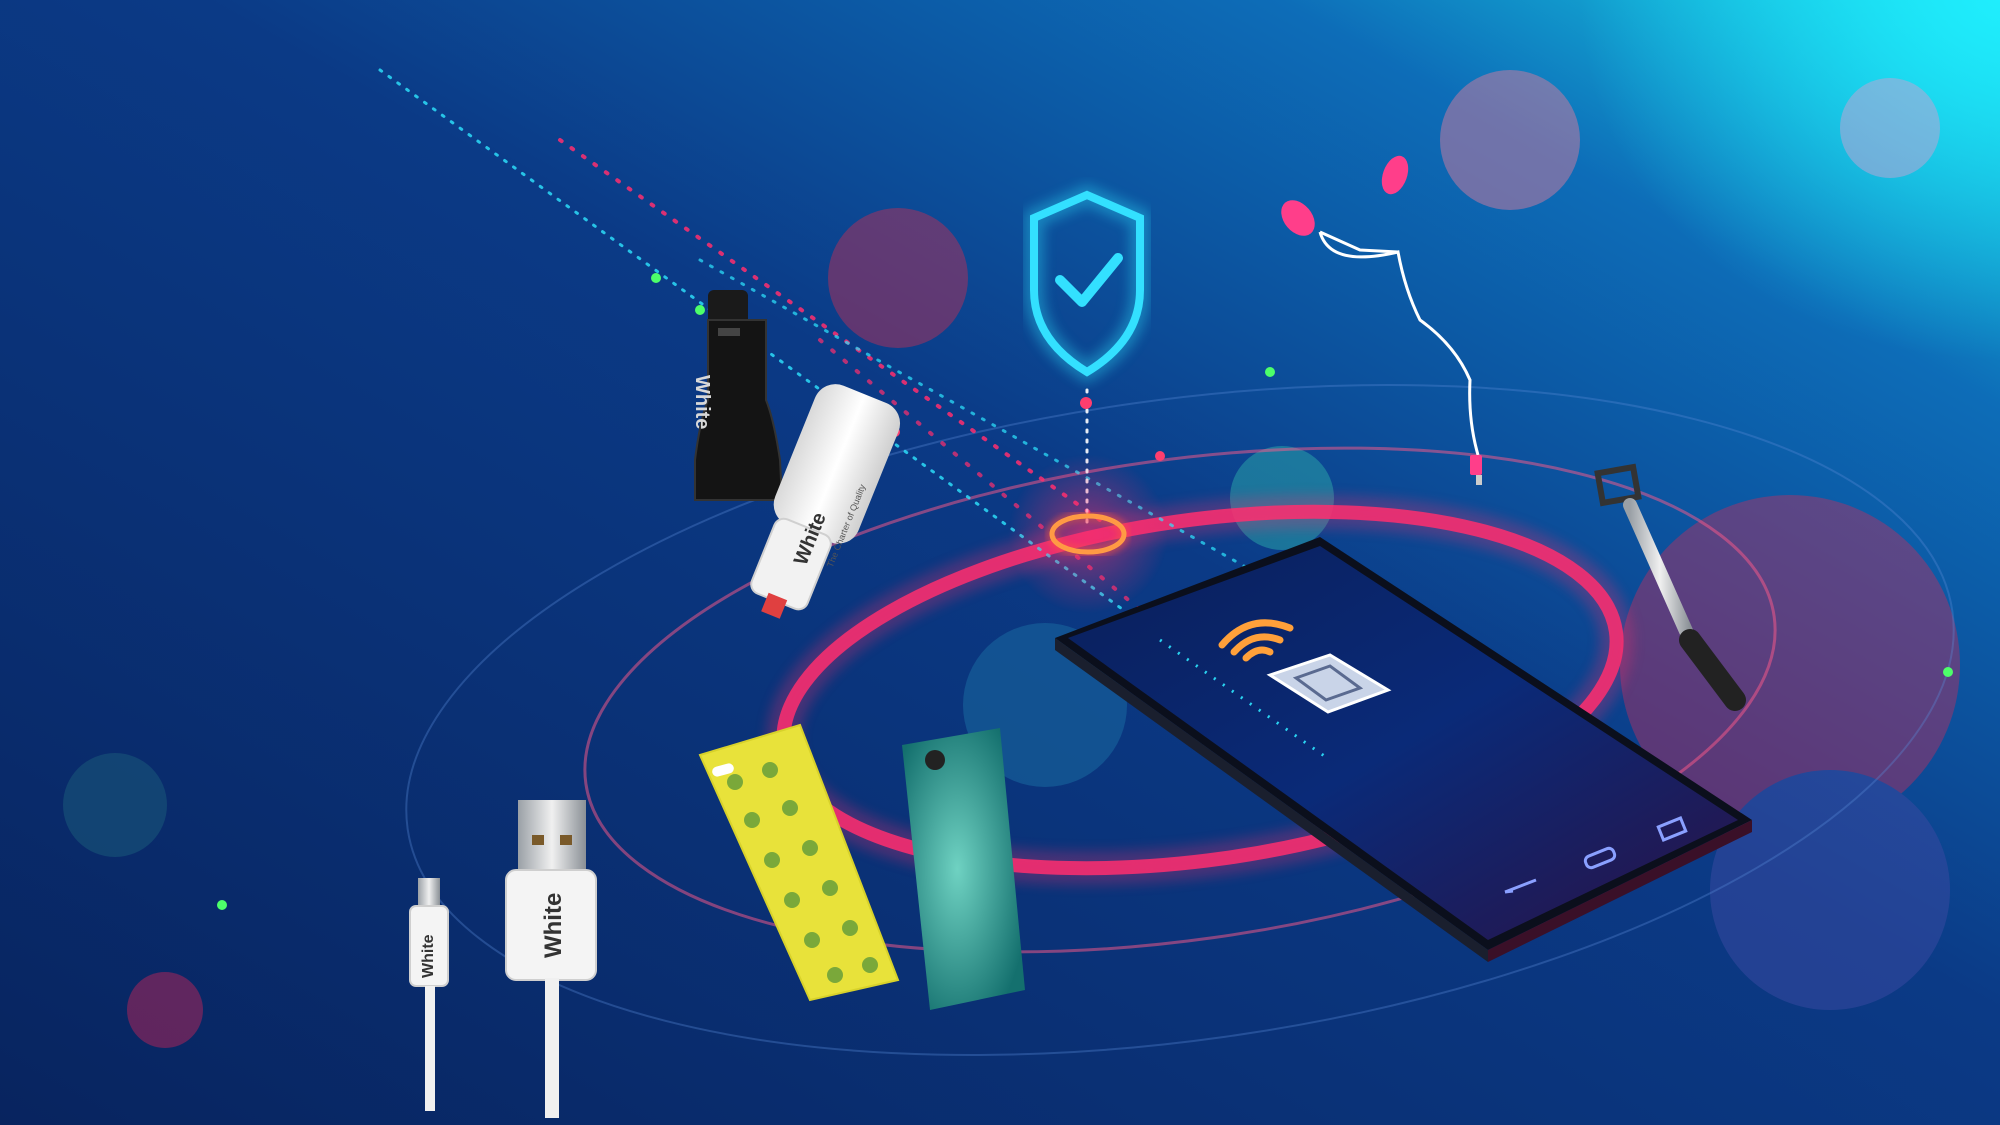 The width and height of the screenshot is (2000, 1125). What do you see at coordinates (553, 925) in the screenshot?
I see `usb-a-brand: White` at bounding box center [553, 925].